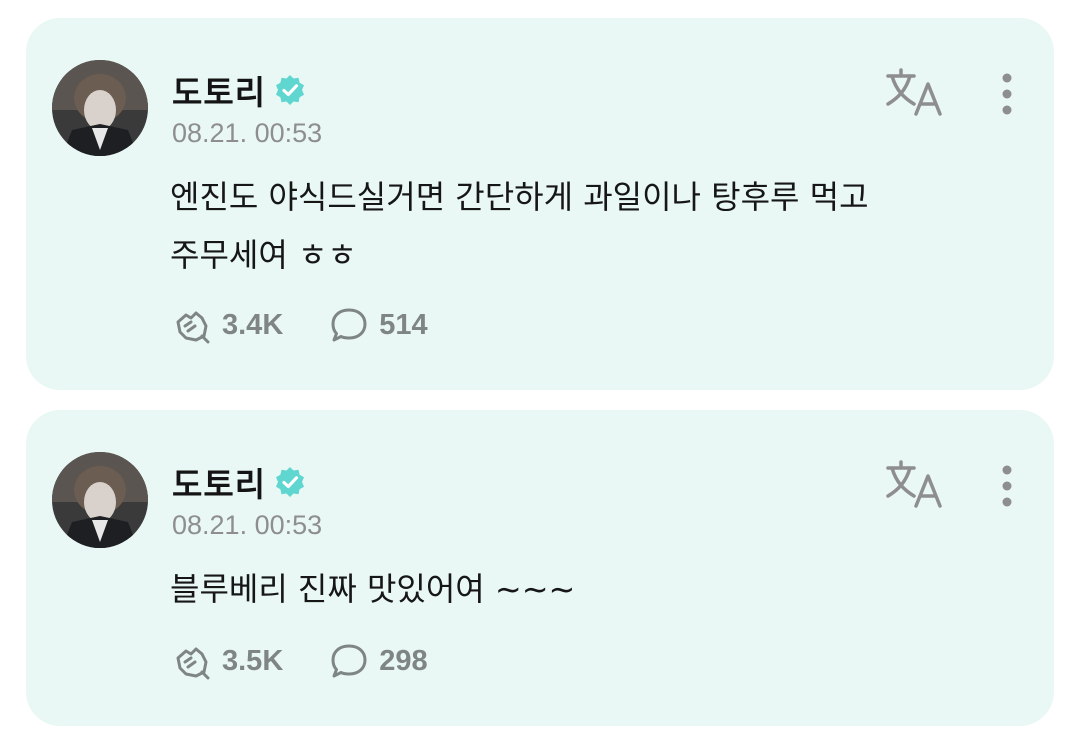 The height and width of the screenshot is (738, 1080). What do you see at coordinates (403, 324) in the screenshot?
I see `comment-count: 514` at bounding box center [403, 324].